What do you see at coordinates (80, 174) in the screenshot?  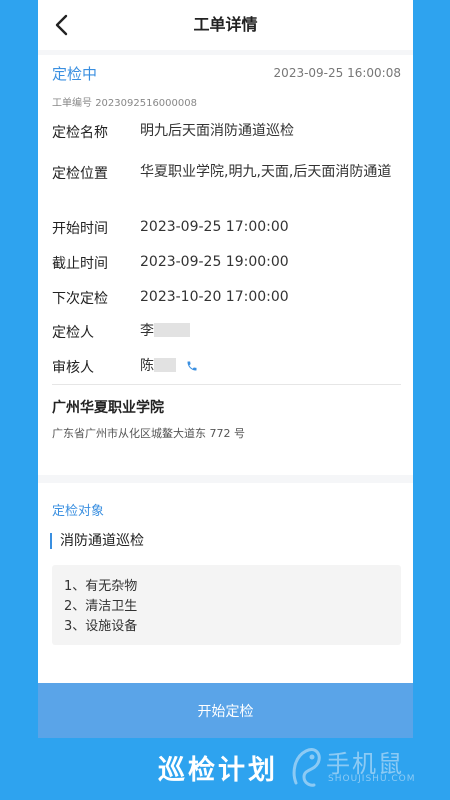 I see `field-label: 定检位置` at bounding box center [80, 174].